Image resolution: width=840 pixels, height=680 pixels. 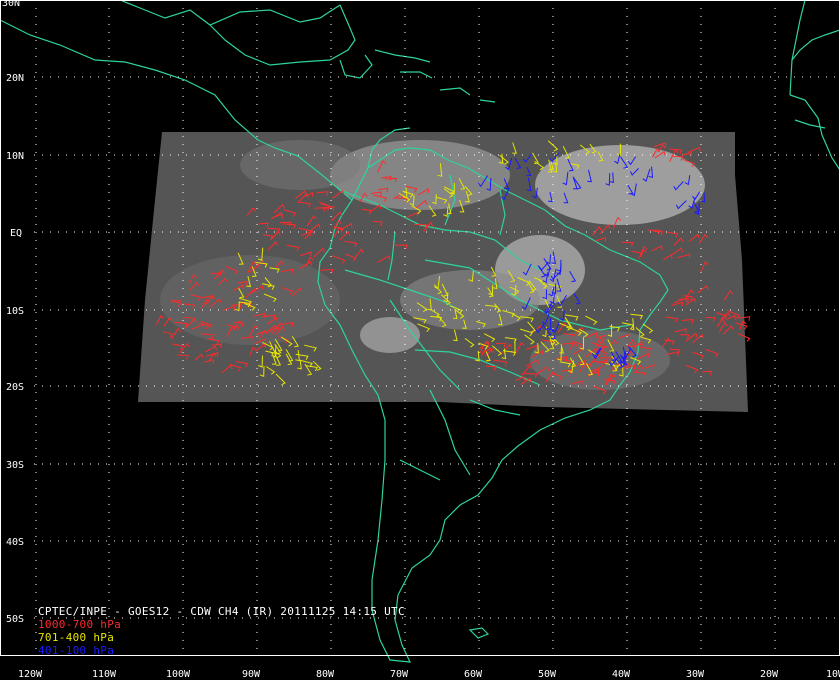 I want to click on legend-label-high-level: 401-100 hPa, so click(x=76, y=650).